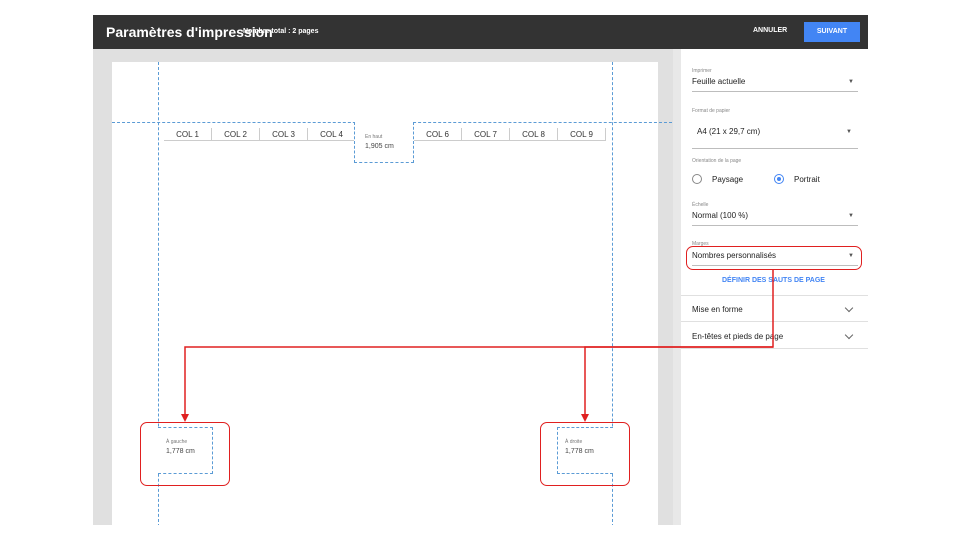 The height and width of the screenshot is (540, 960). Describe the element at coordinates (774, 258) in the screenshot. I see `margins-highlight` at that location.